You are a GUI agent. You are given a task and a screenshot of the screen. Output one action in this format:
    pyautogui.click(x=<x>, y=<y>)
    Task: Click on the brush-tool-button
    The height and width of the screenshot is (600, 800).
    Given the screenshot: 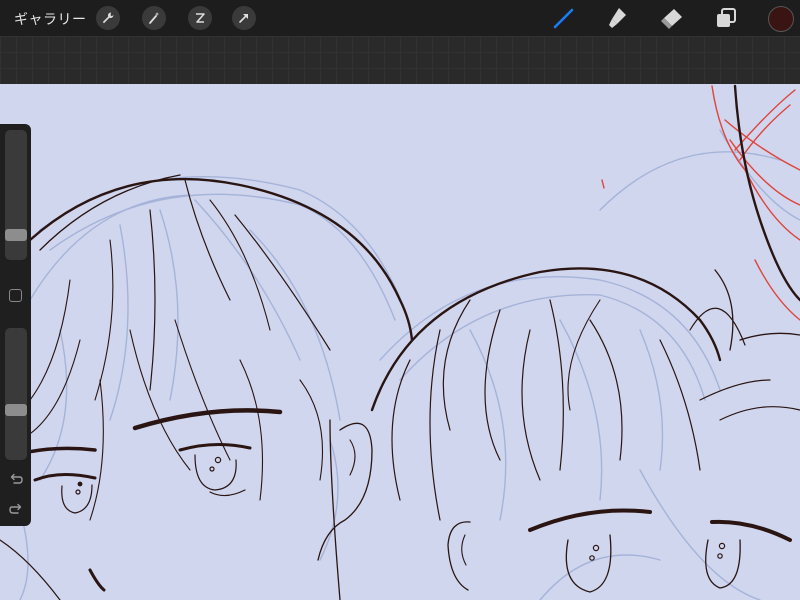 What is the action you would take?
    pyautogui.click(x=564, y=18)
    